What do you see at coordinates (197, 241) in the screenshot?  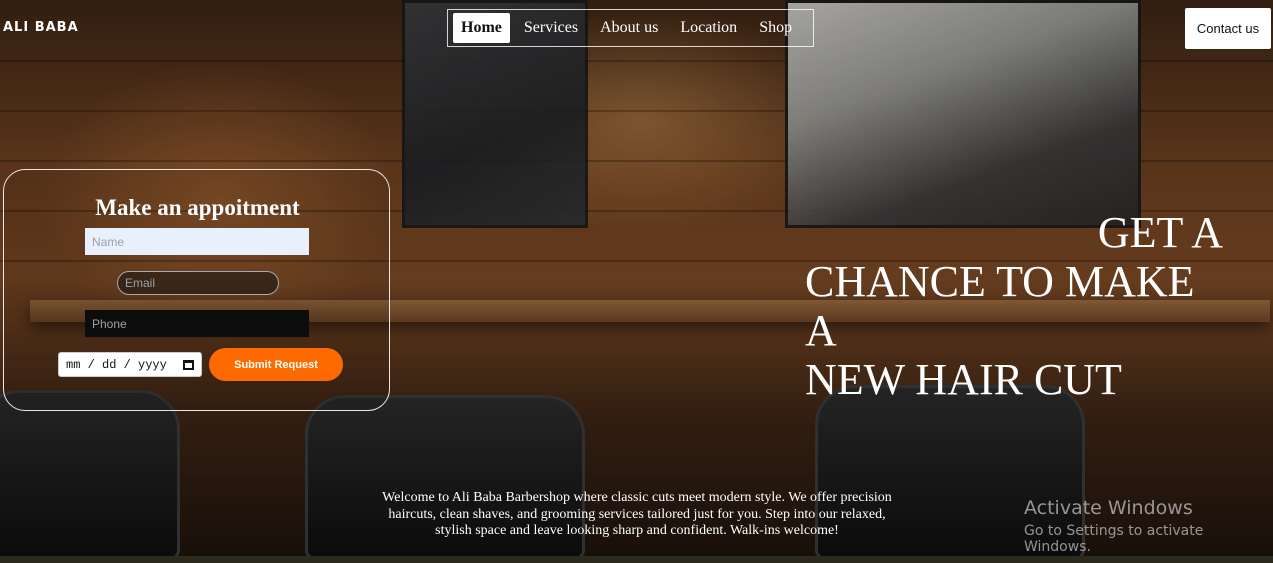 I see `name-input` at bounding box center [197, 241].